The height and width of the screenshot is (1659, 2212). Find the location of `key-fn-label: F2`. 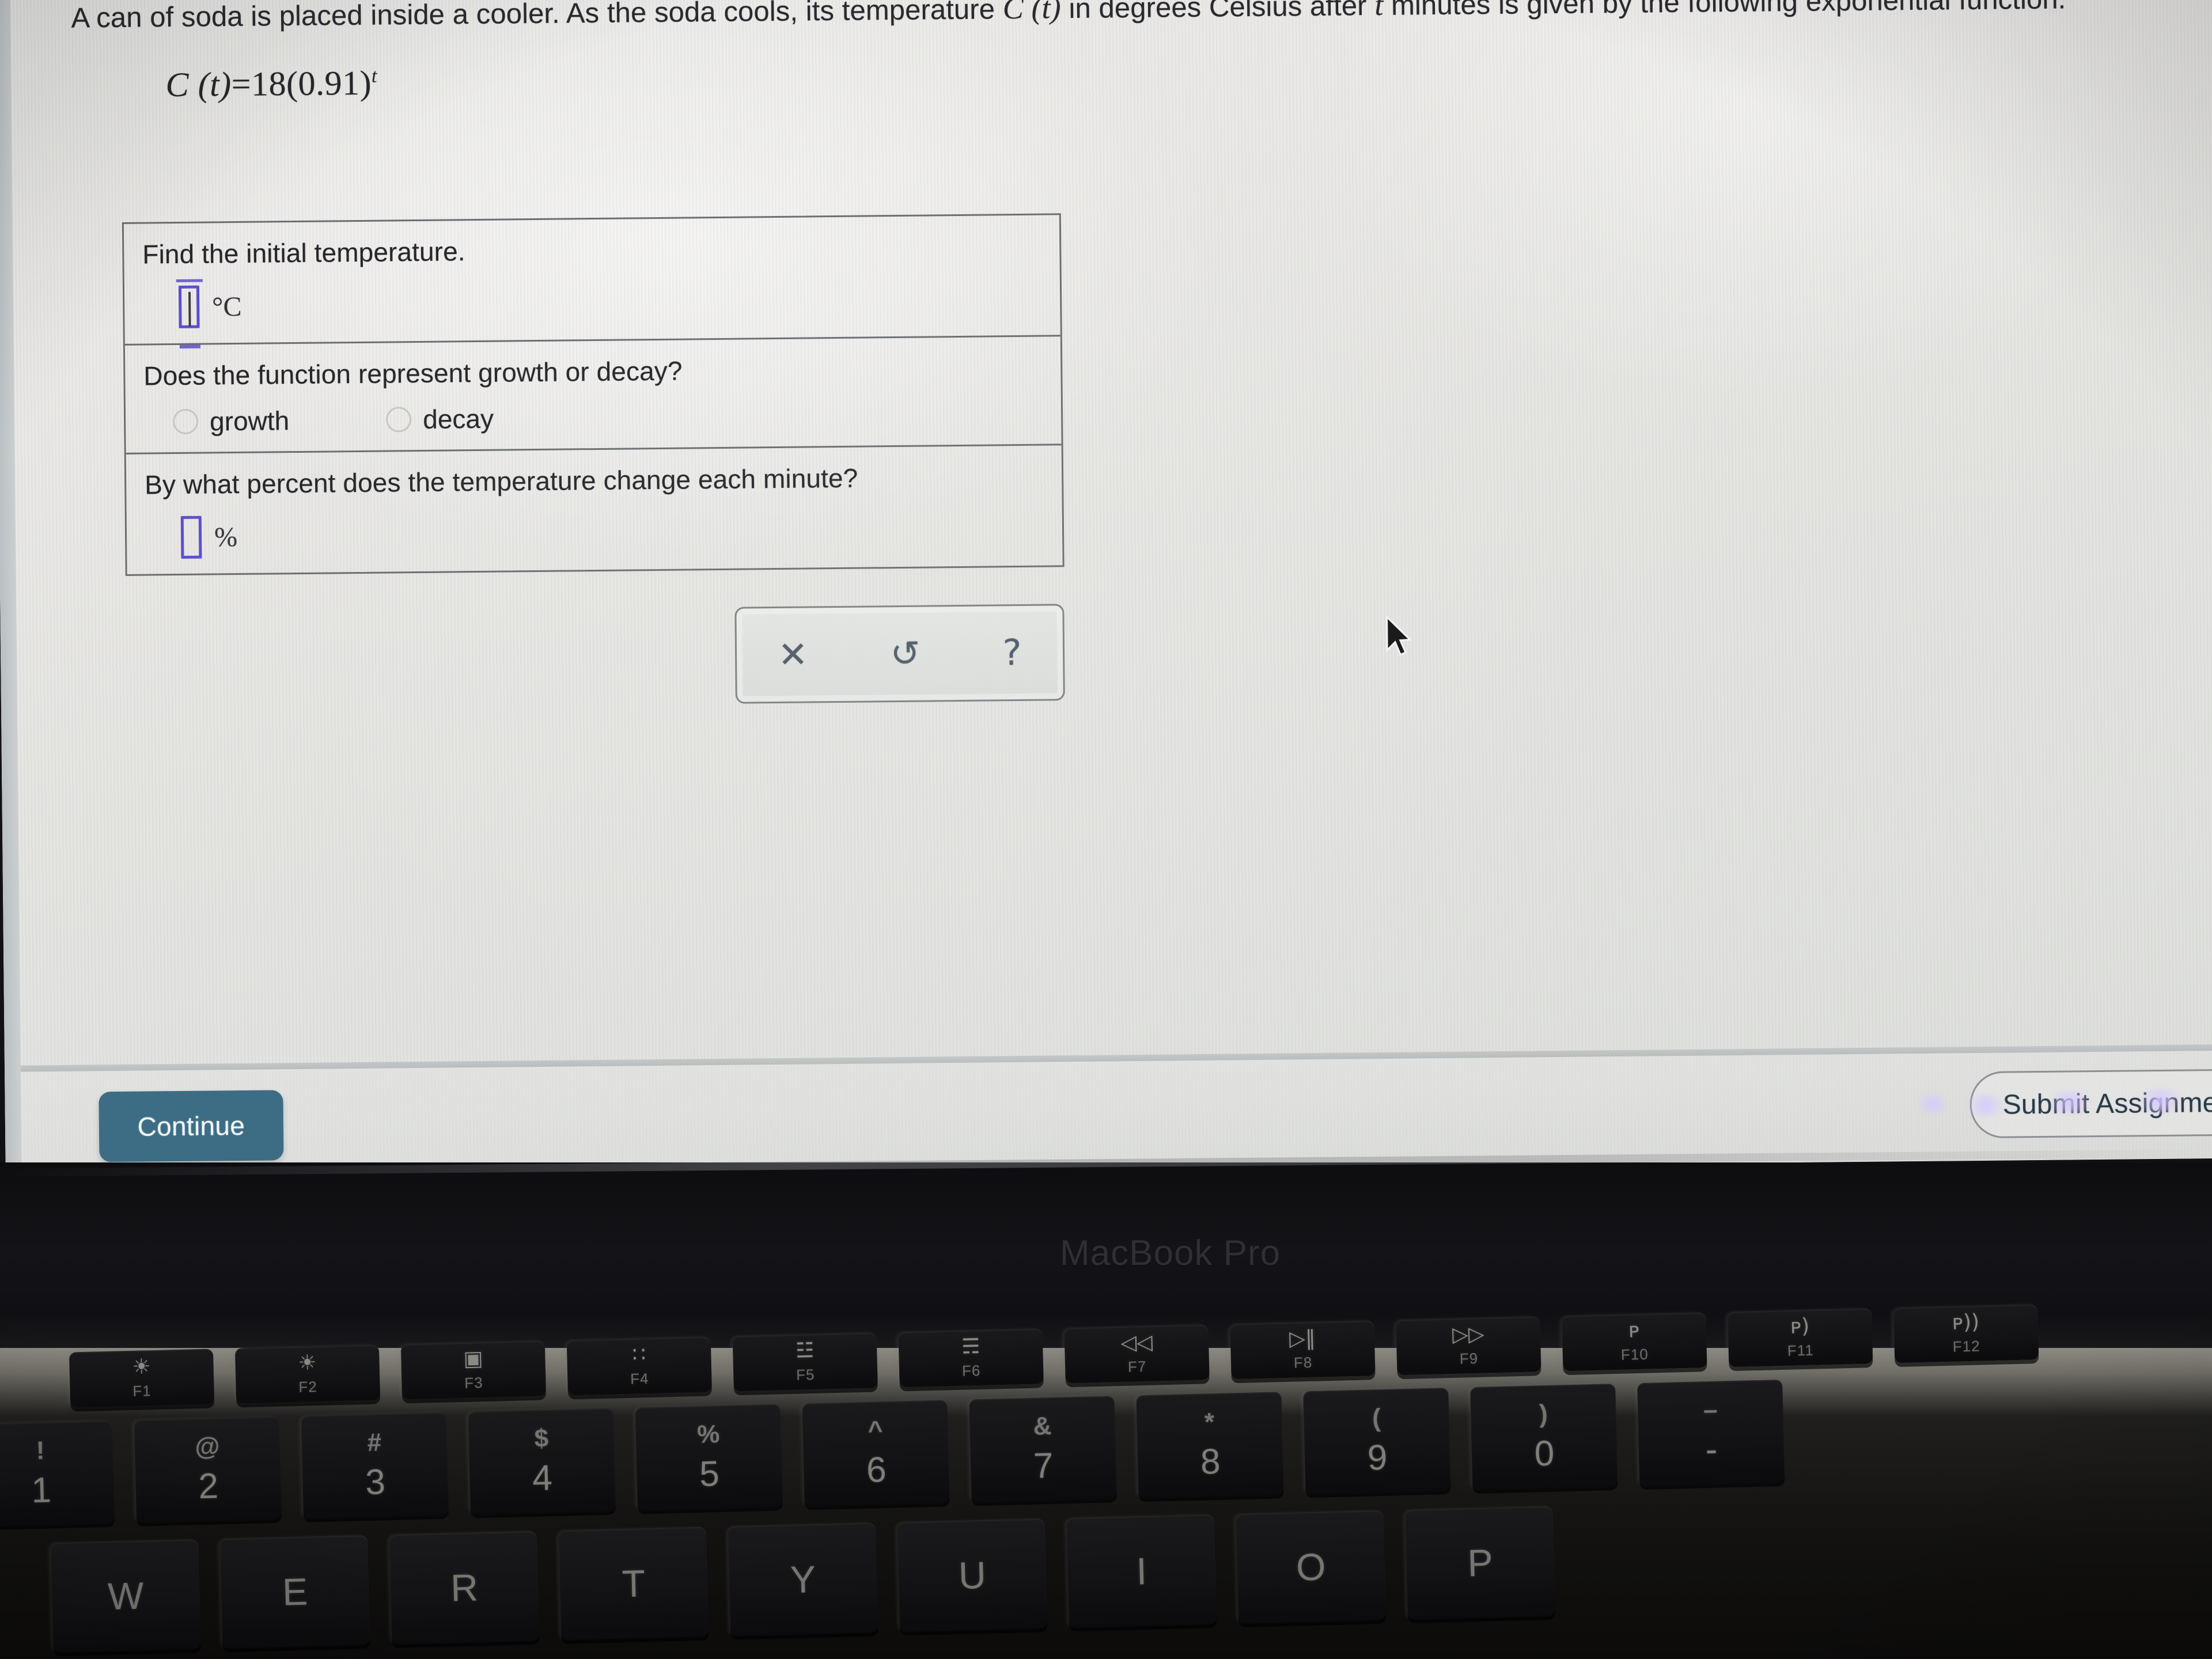

key-fn-label: F2 is located at coordinates (308, 1386).